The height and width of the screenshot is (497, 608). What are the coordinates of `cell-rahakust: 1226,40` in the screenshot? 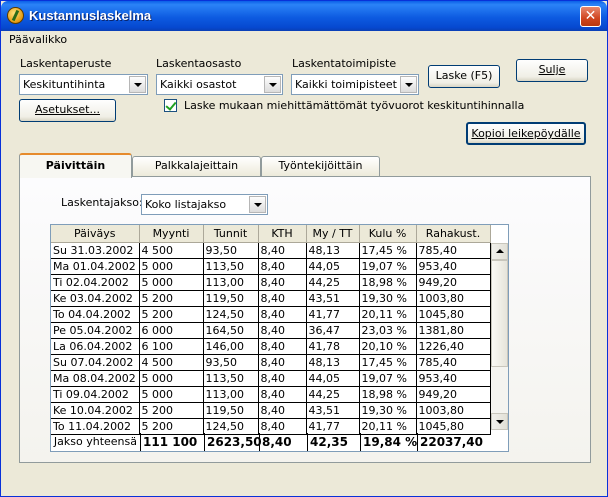 It's located at (453, 346).